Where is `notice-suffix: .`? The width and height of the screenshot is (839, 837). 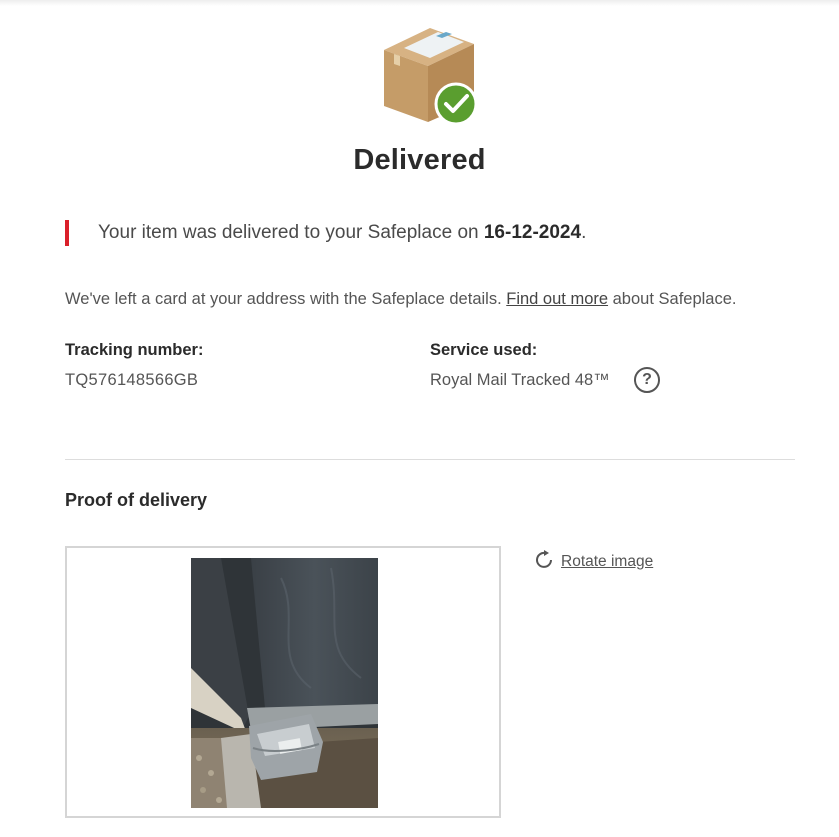 notice-suffix: . is located at coordinates (584, 232).